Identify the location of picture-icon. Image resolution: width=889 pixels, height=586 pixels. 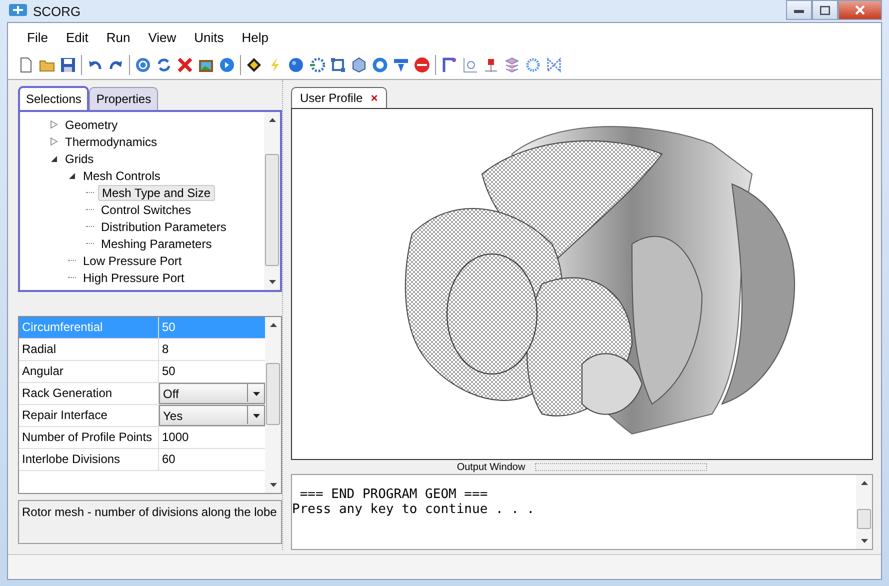
(206, 65).